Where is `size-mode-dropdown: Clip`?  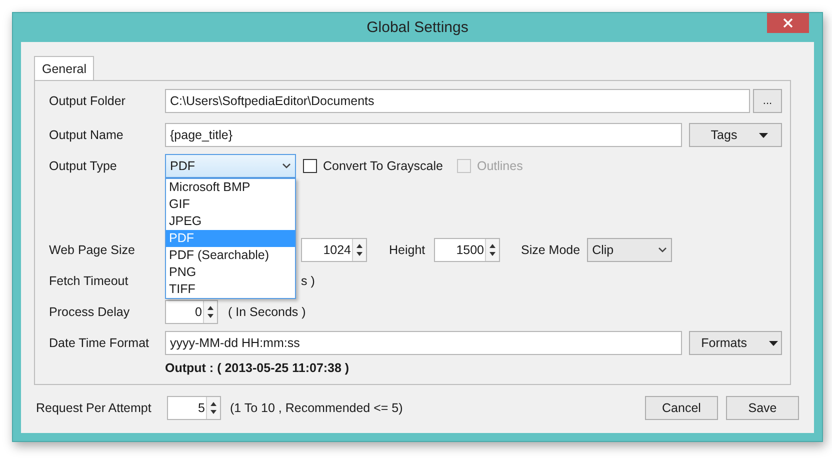
size-mode-dropdown: Clip is located at coordinates (629, 250).